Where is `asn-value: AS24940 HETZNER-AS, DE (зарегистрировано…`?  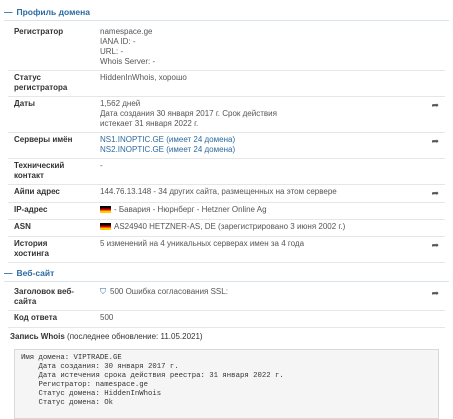 asn-value: AS24940 HETZNER-AS, DE (зарегистрировано… is located at coordinates (260, 227).